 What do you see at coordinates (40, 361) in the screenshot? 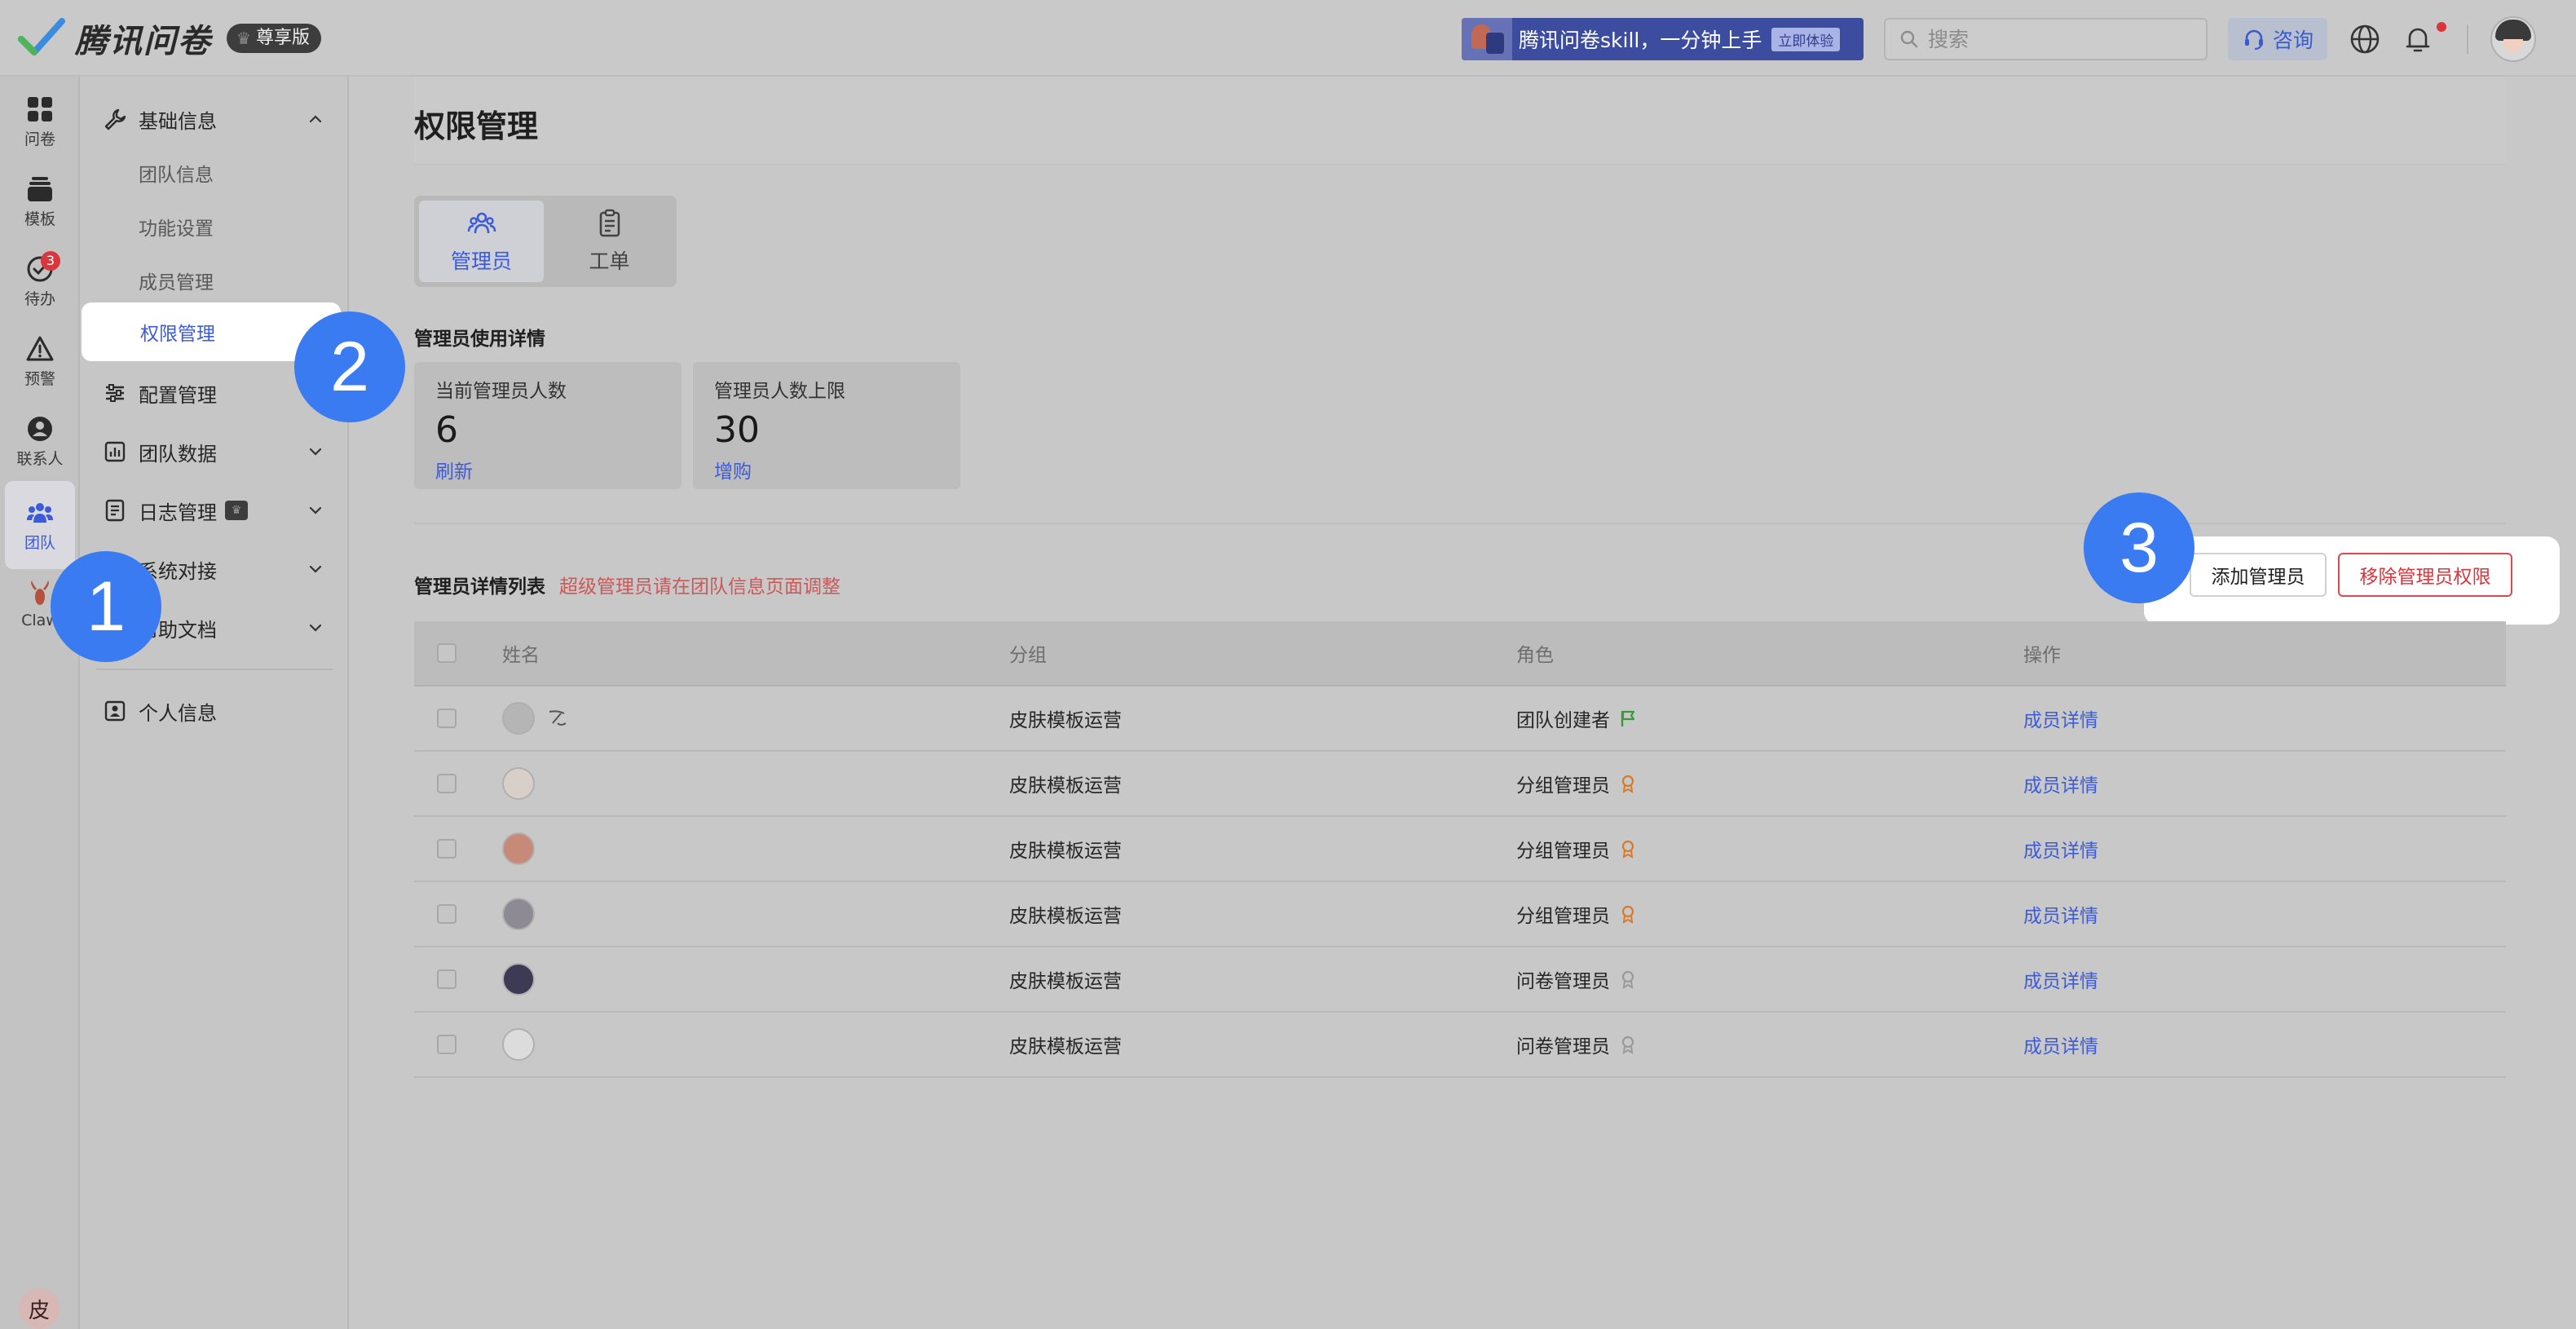
I see `rail-item-warning: 预警` at bounding box center [40, 361].